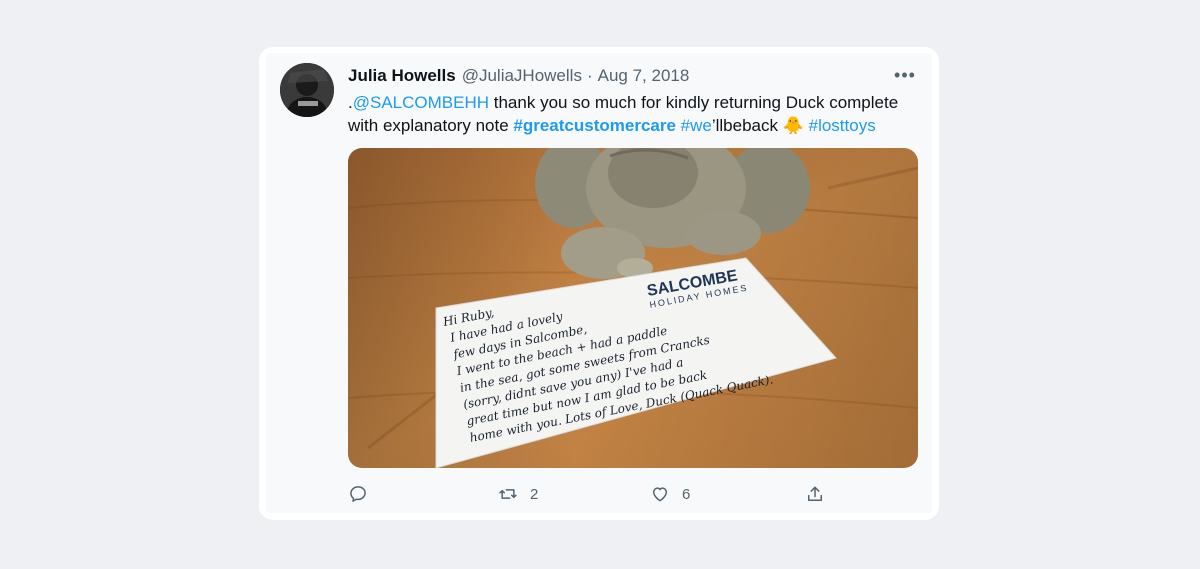  I want to click on tweet-actions: 2 6, so click(633, 494).